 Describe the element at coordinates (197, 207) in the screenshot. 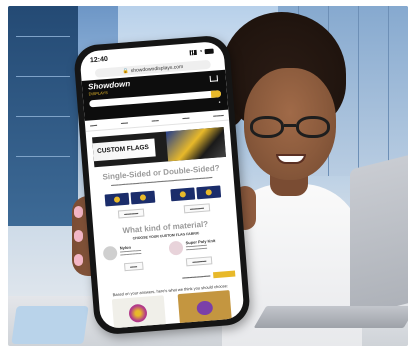

I see `double-sided-button: ▬▬▬▬` at that location.